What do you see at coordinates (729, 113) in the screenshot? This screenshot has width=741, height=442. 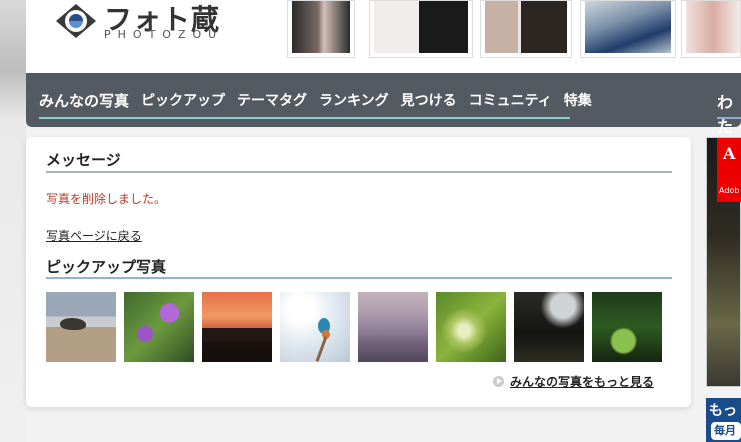 I see `nav-item-my-page: わた` at bounding box center [729, 113].